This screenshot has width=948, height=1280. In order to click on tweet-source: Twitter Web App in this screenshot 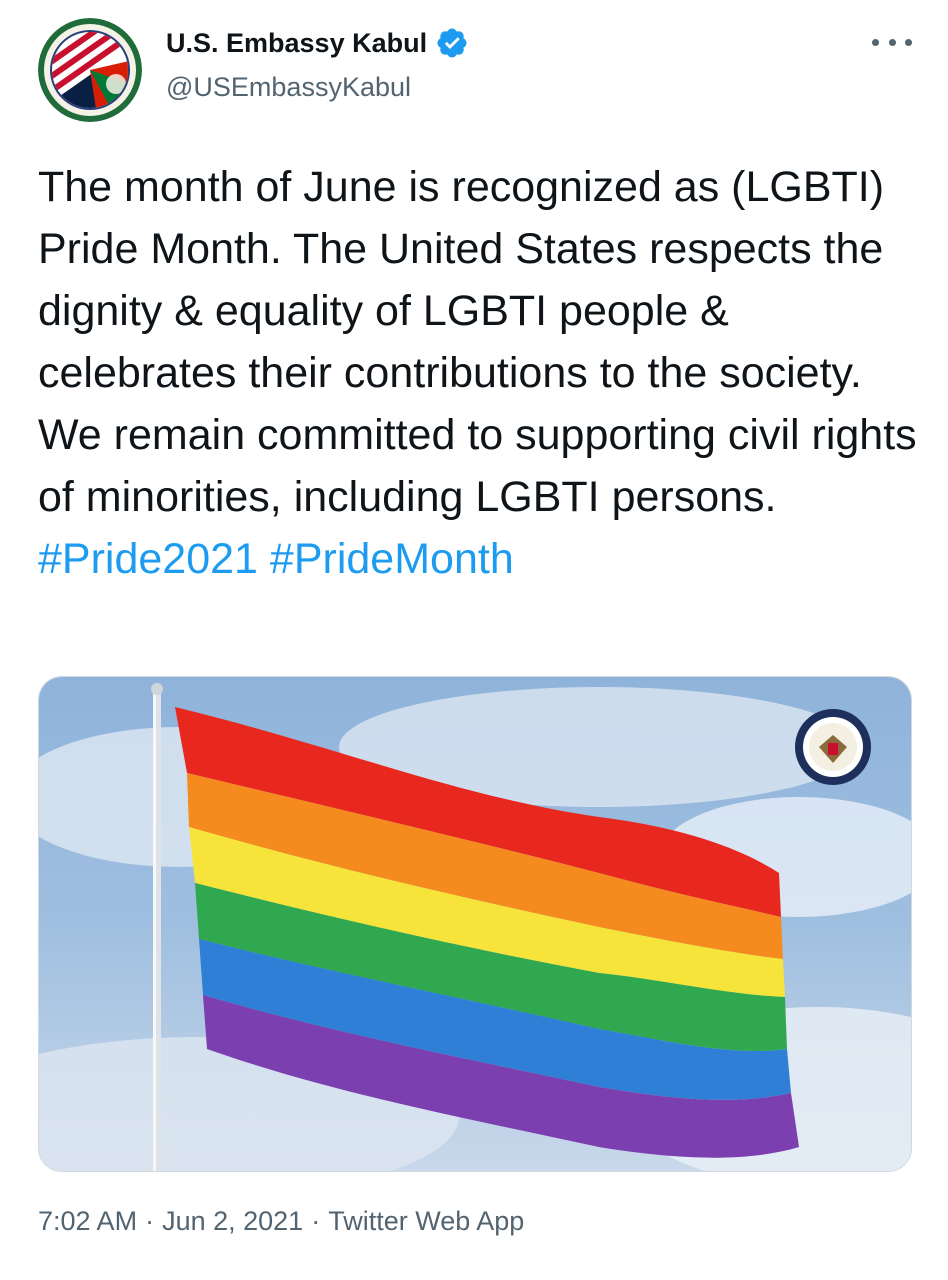, I will do `click(426, 1221)`.